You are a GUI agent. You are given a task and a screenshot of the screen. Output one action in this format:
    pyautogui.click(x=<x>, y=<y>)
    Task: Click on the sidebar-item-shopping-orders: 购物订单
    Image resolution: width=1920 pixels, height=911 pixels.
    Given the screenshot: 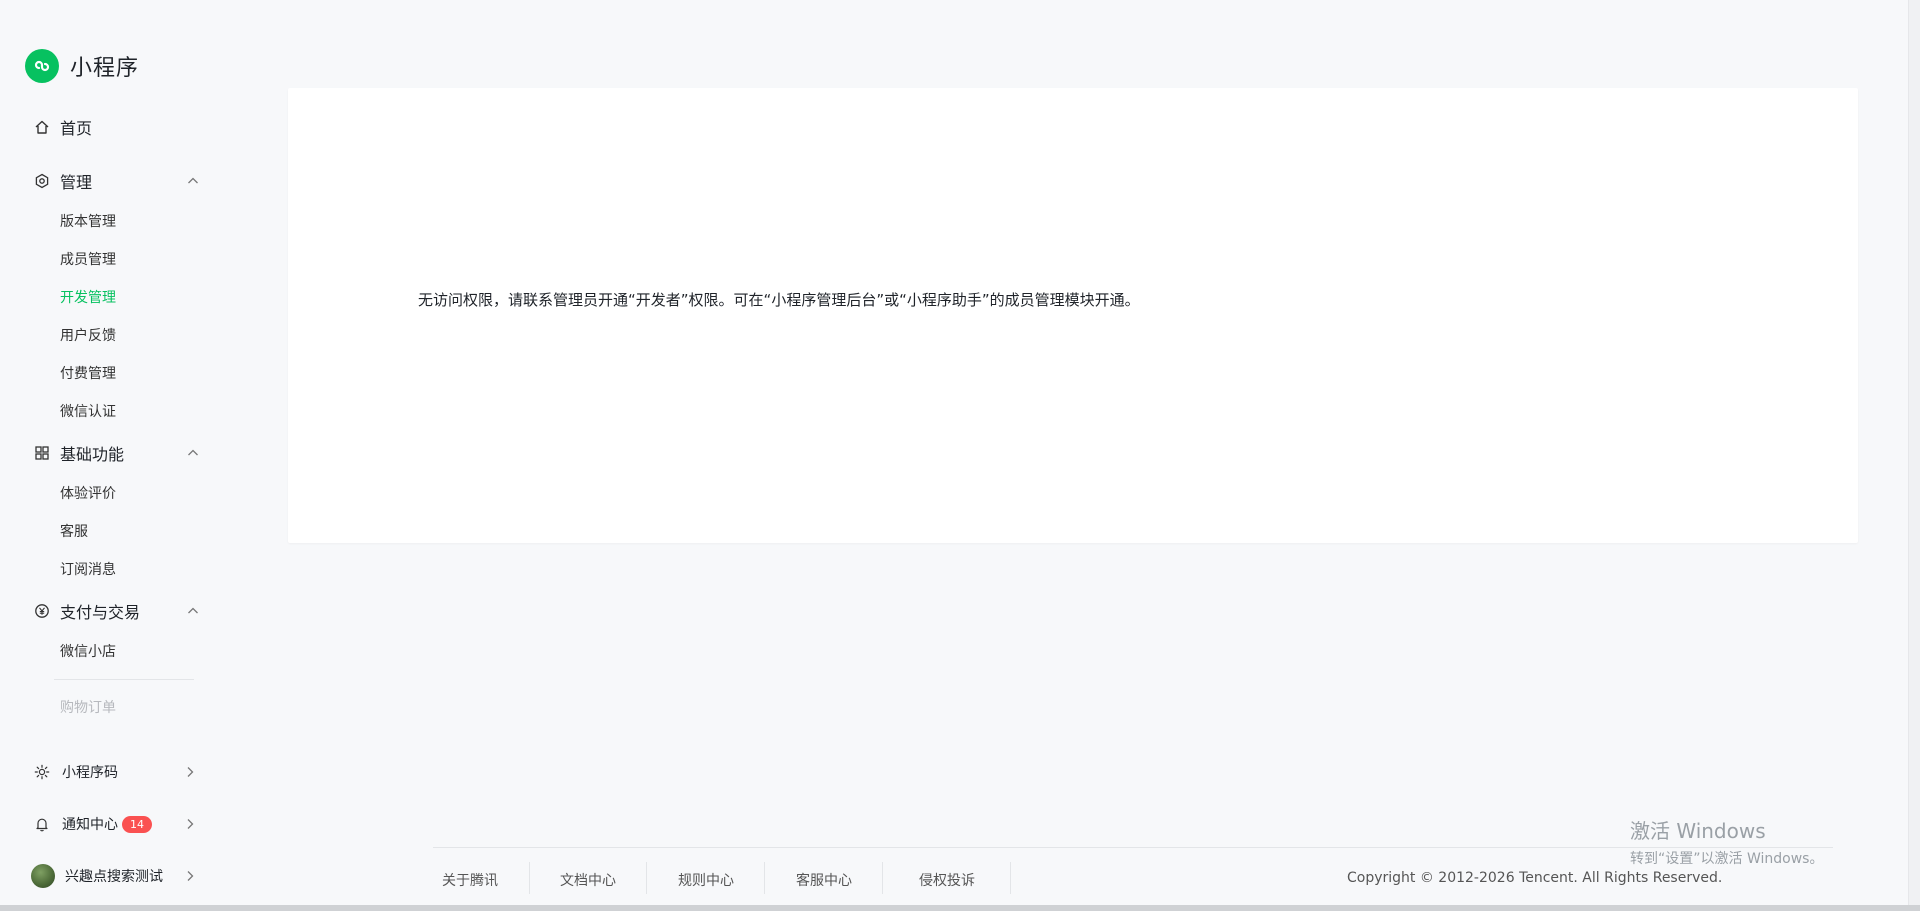 What is the action you would take?
    pyautogui.click(x=88, y=708)
    